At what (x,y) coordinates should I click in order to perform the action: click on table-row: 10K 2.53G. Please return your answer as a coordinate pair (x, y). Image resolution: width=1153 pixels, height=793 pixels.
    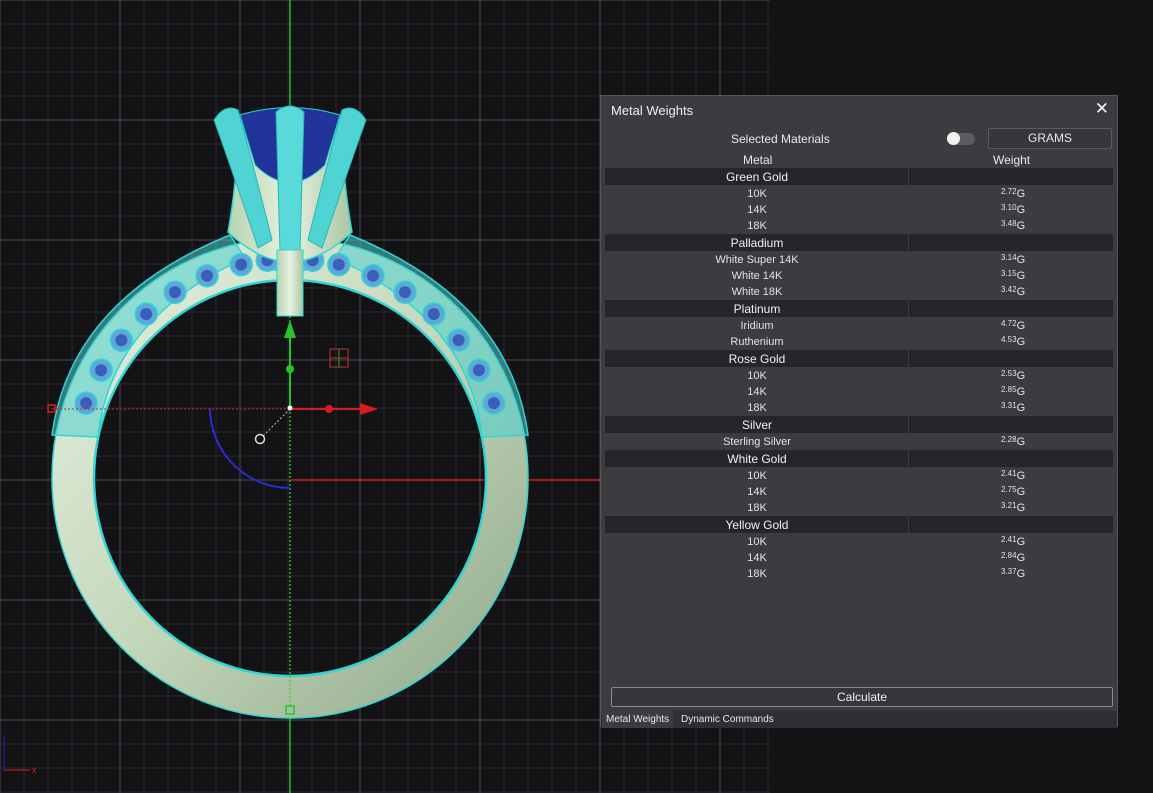
    Looking at the image, I should click on (859, 376).